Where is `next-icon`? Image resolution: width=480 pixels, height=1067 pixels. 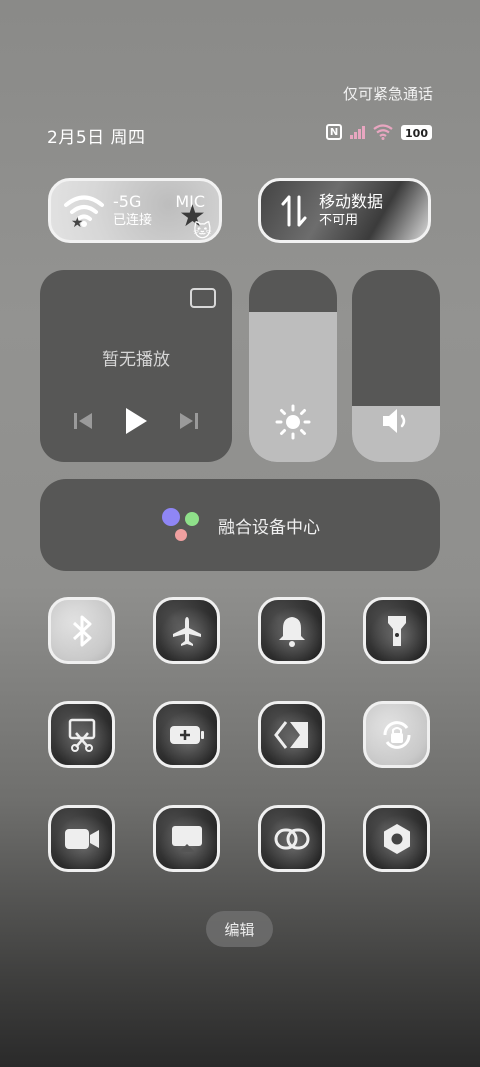
next-icon is located at coordinates (189, 421).